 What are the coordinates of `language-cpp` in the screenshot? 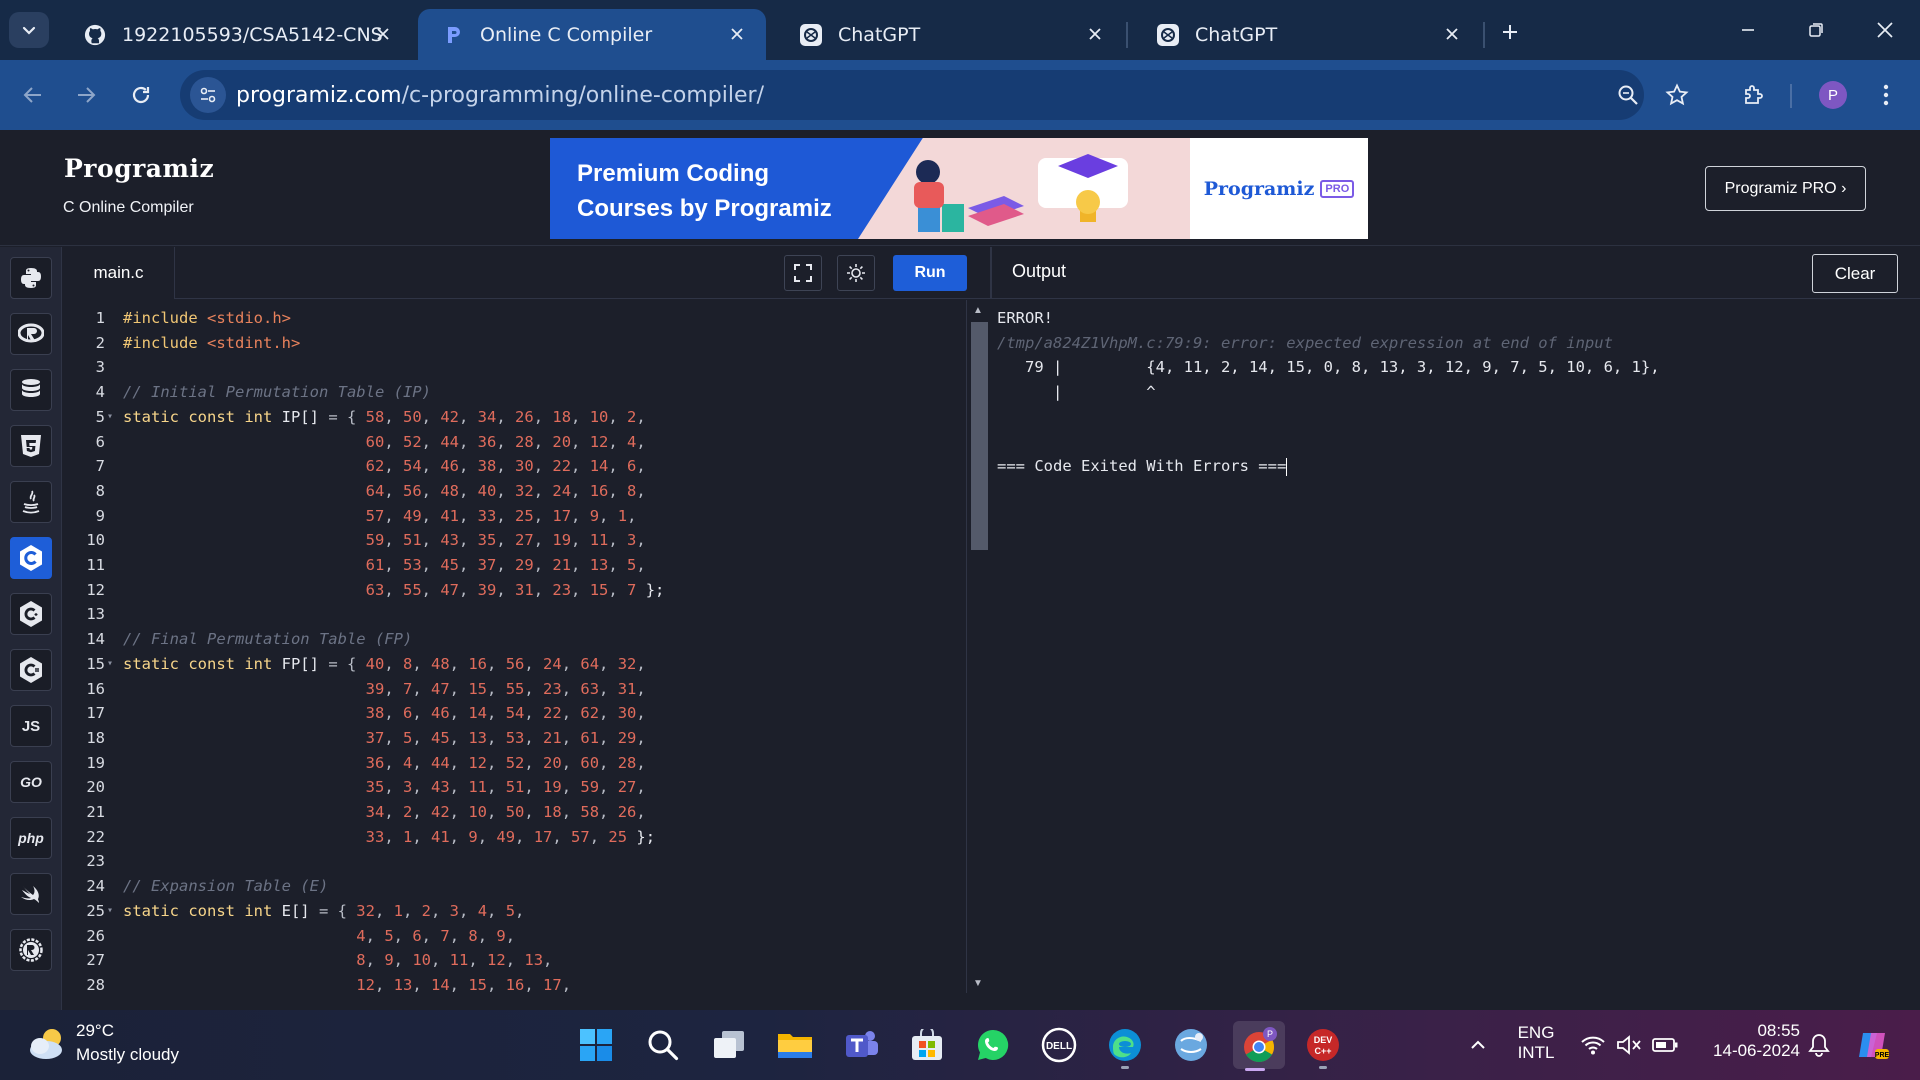 It's located at (31, 614).